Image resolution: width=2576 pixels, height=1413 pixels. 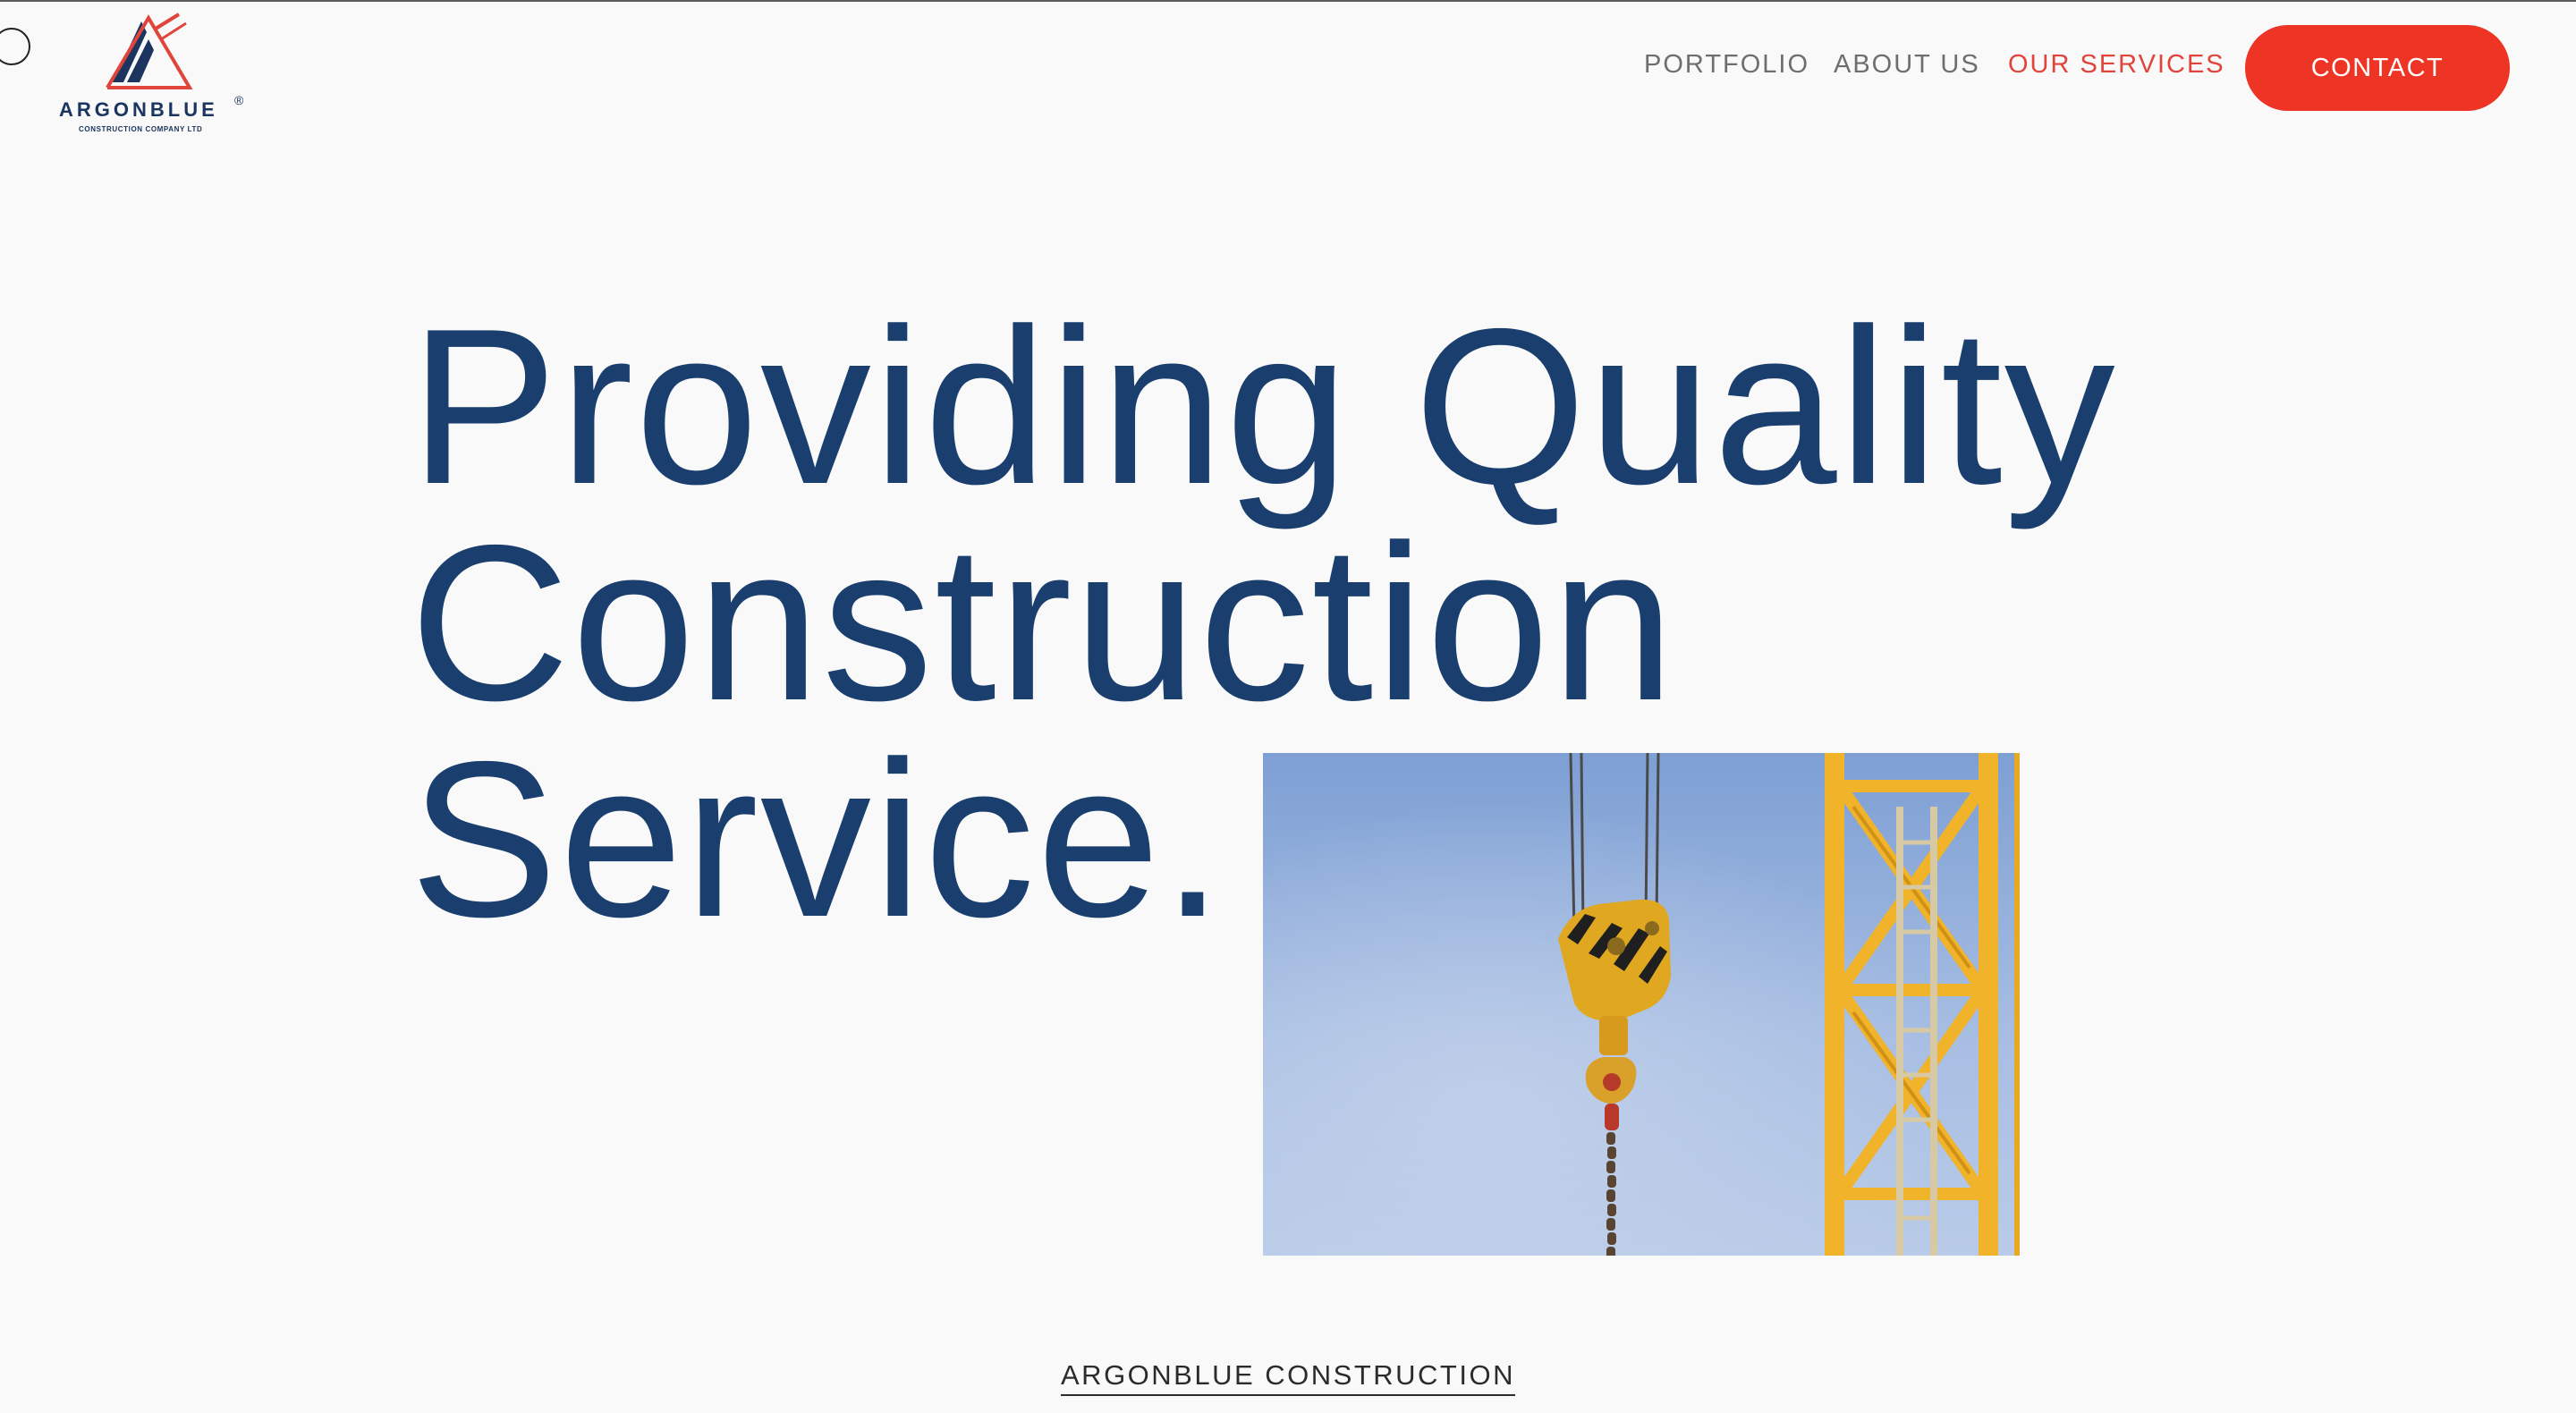 I want to click on hero-headline-line-2: Construction, so click(x=1043, y=622).